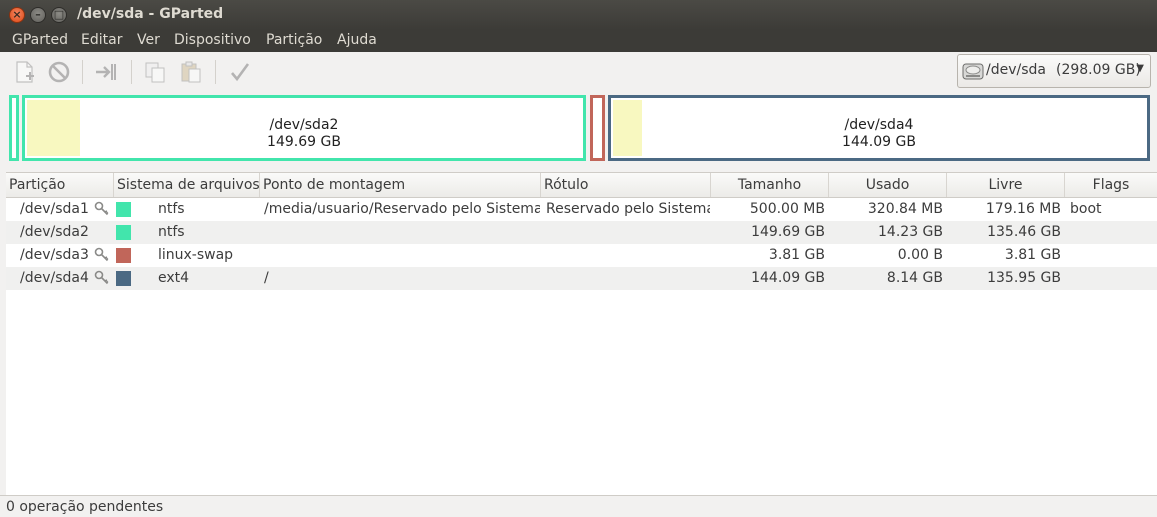 The width and height of the screenshot is (1157, 517). I want to click on delete-partition-button, so click(59, 72).